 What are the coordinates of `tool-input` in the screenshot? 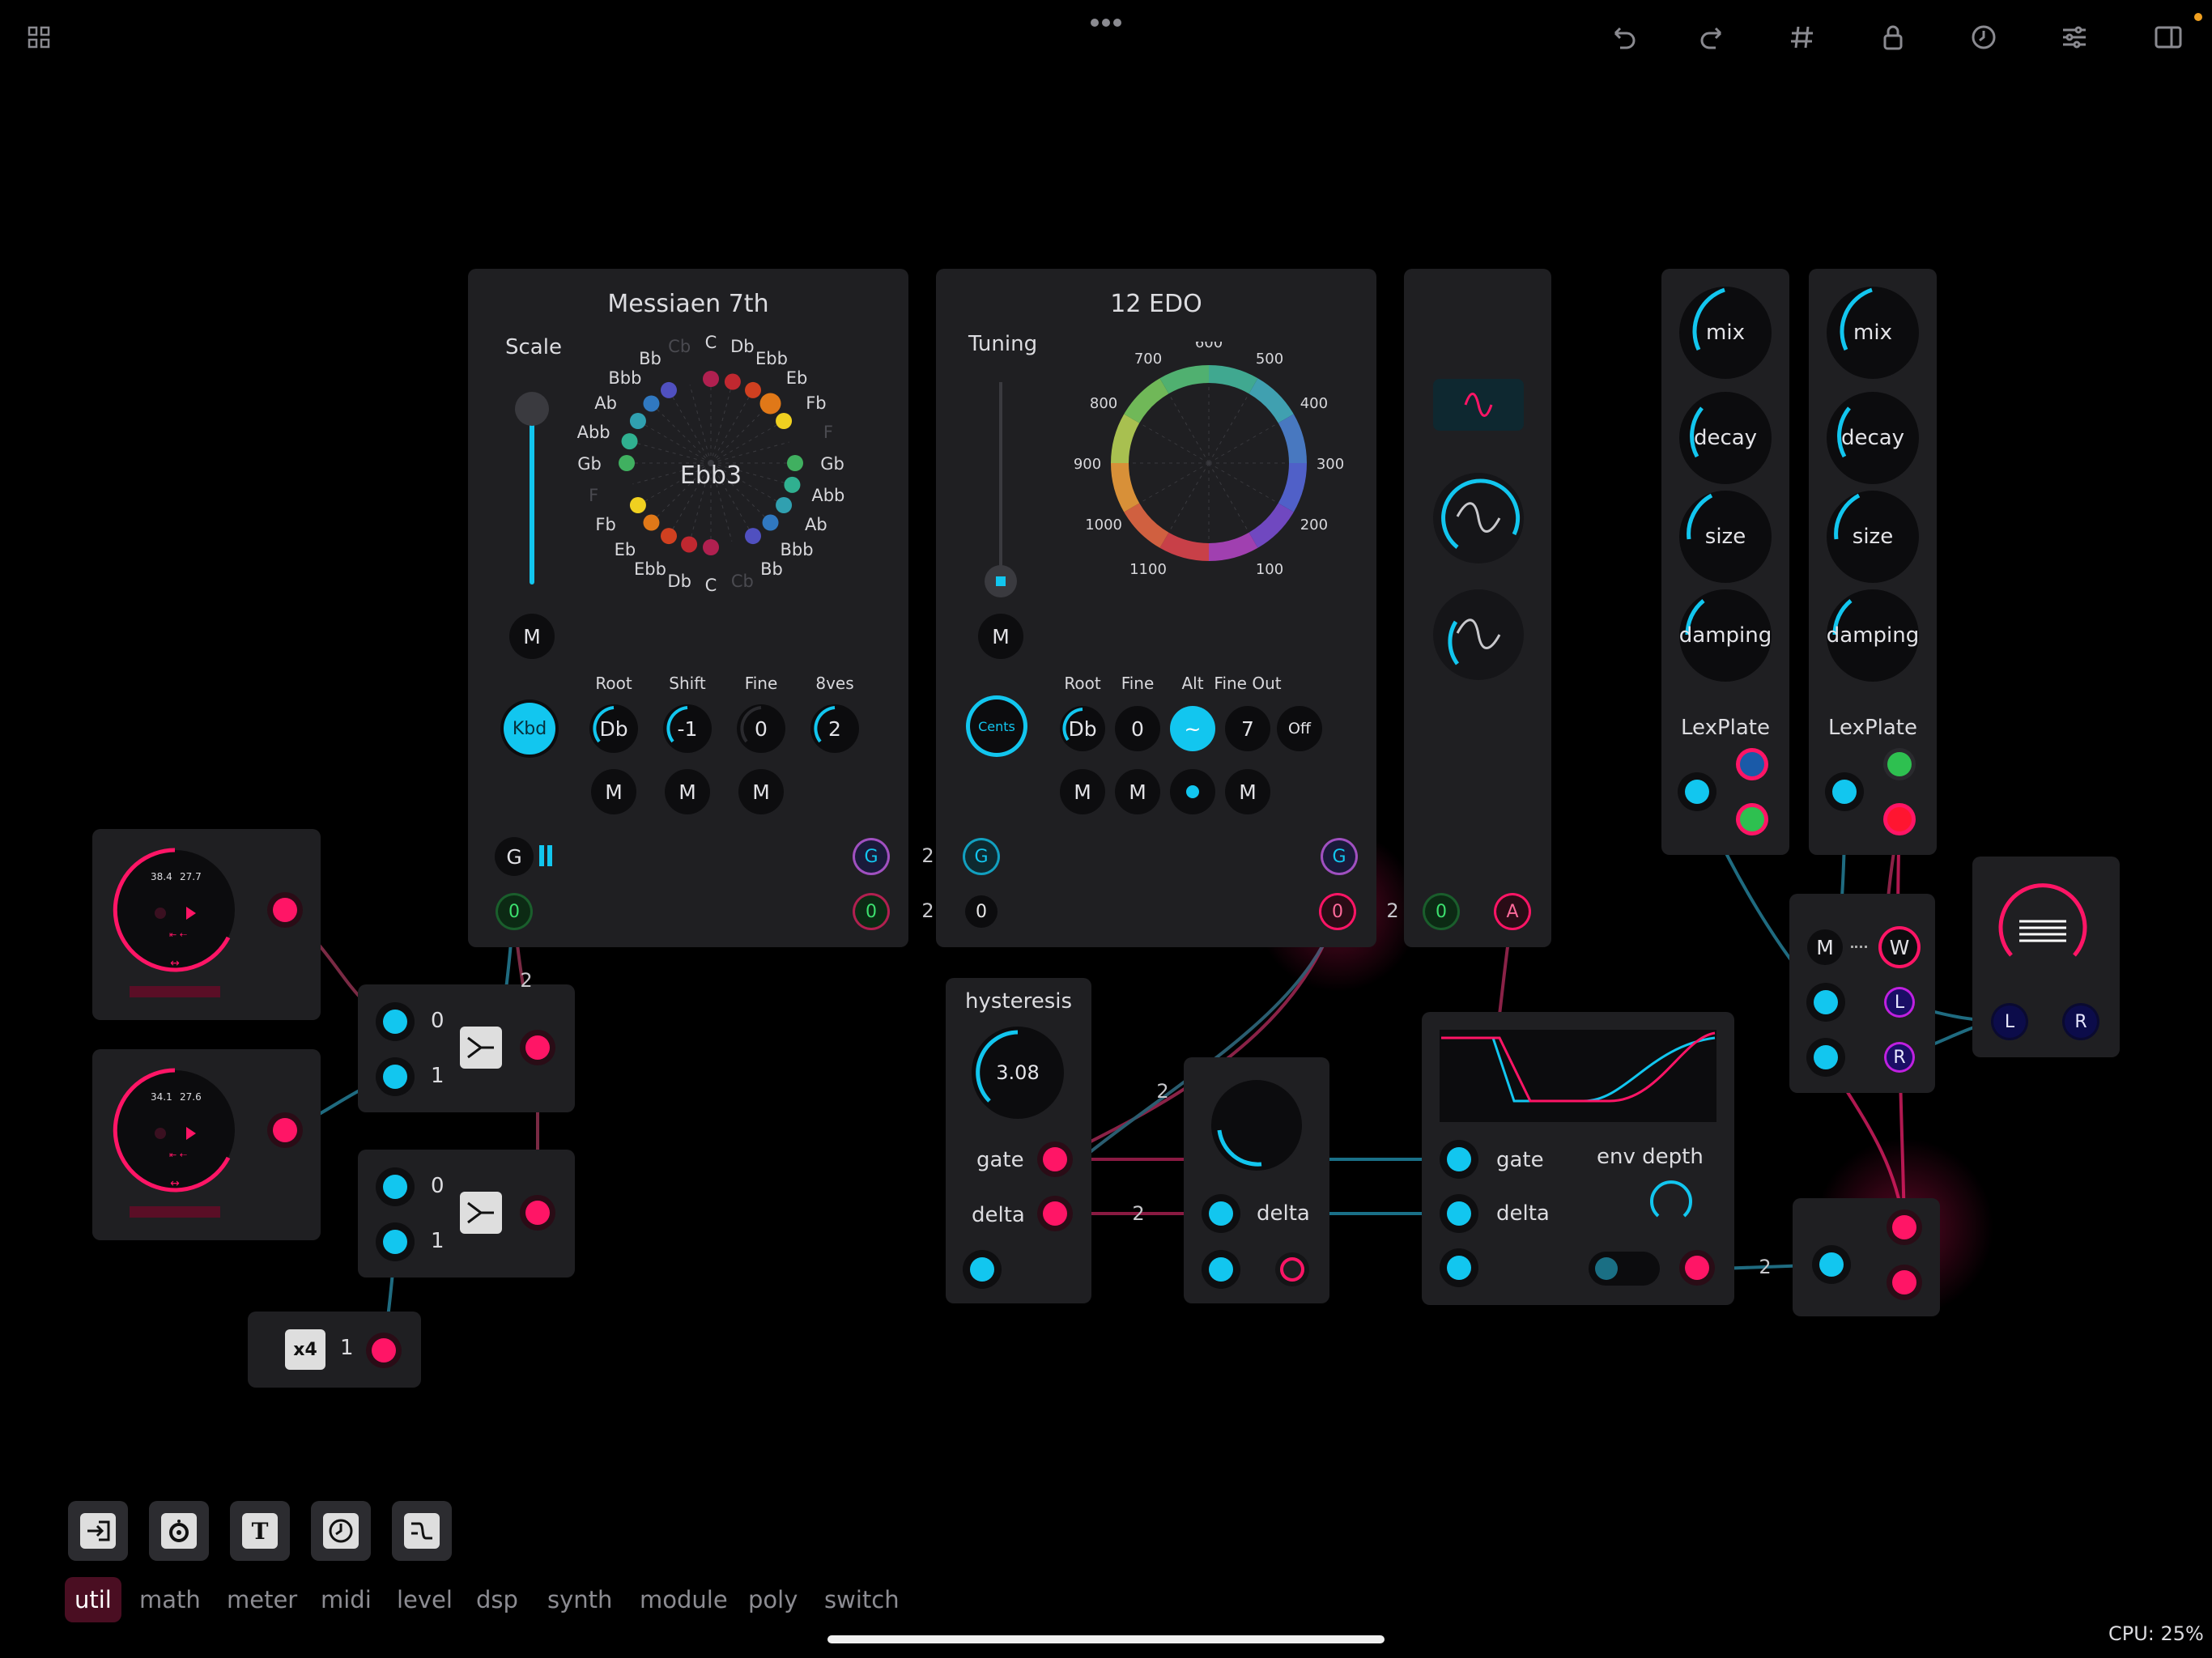 It's located at (98, 1531).